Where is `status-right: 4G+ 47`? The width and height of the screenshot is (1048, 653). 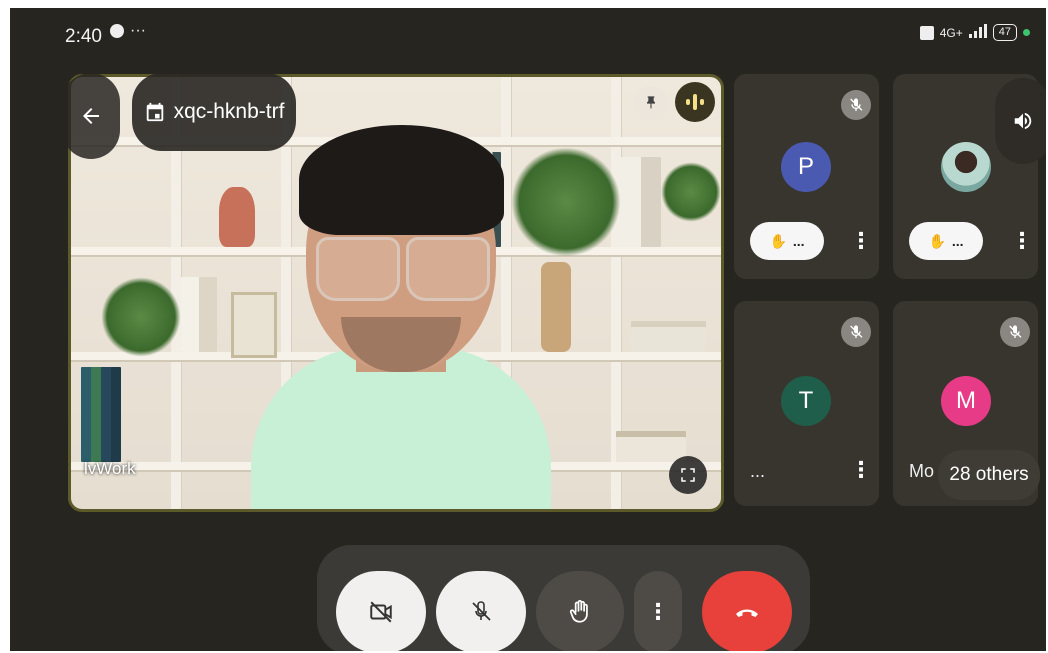 status-right: 4G+ 47 is located at coordinates (974, 32).